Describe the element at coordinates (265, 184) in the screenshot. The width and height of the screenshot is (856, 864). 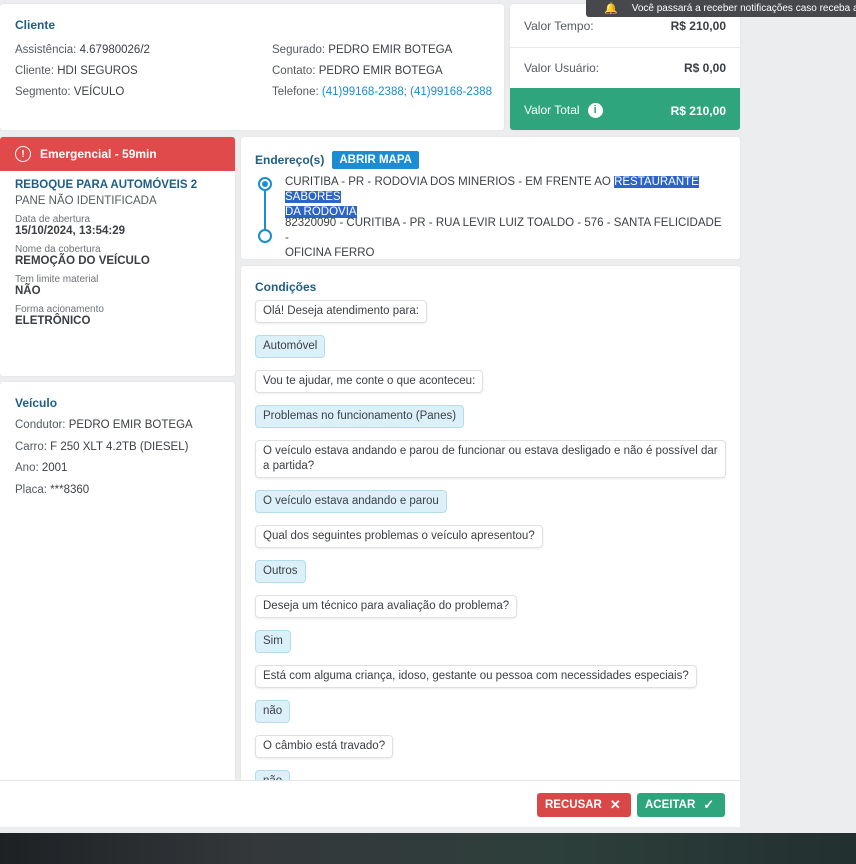
I see `origin-marker-icon` at that location.